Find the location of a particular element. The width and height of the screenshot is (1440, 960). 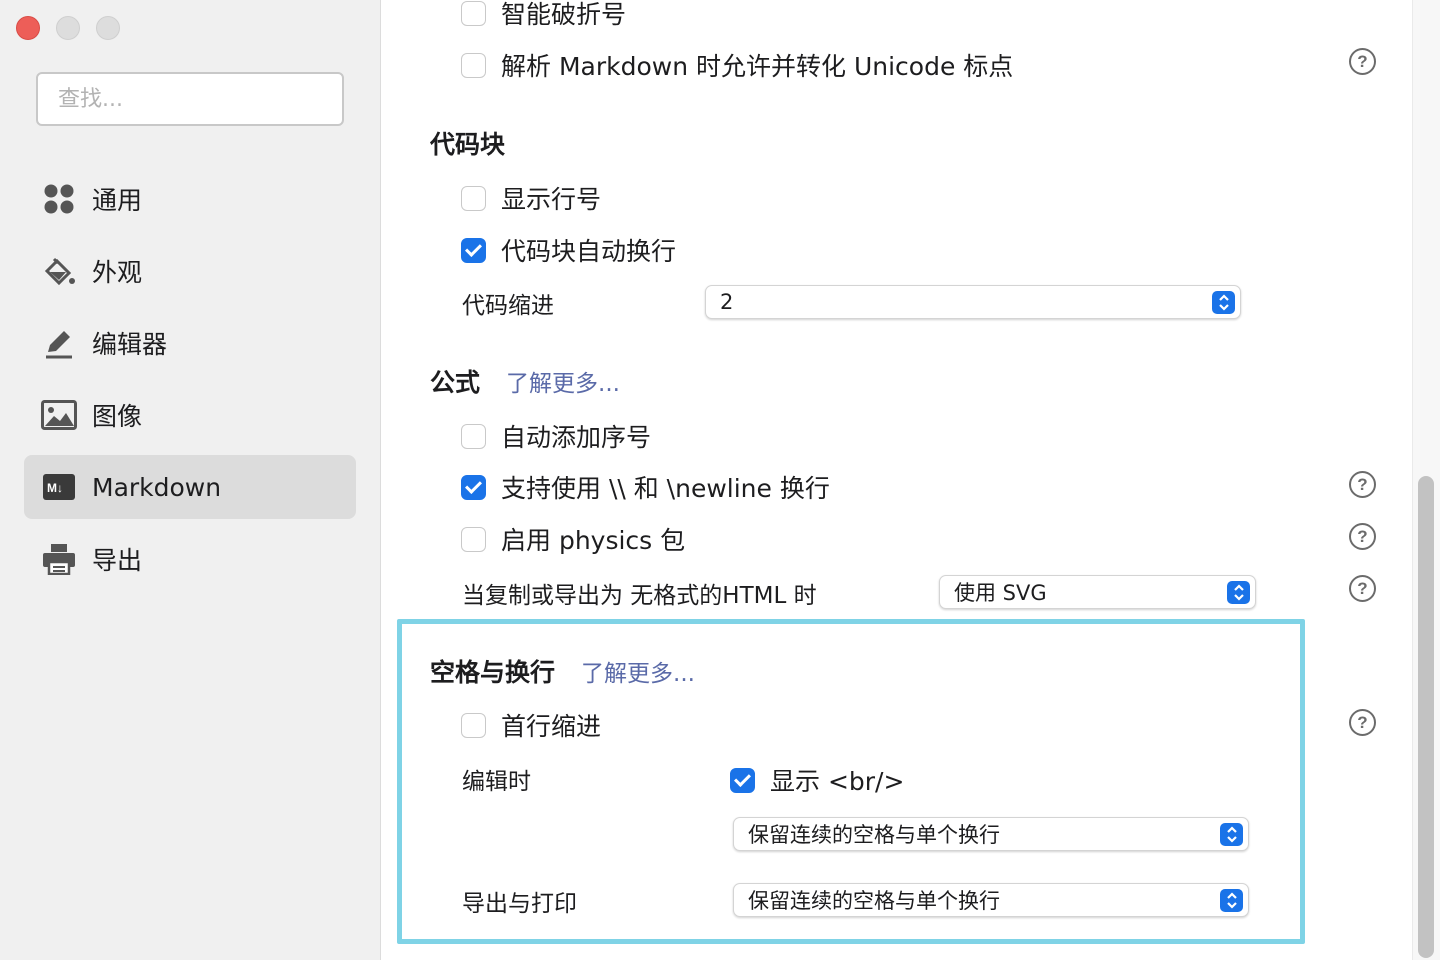

export-print-label: 导出与打印 is located at coordinates (519, 904).